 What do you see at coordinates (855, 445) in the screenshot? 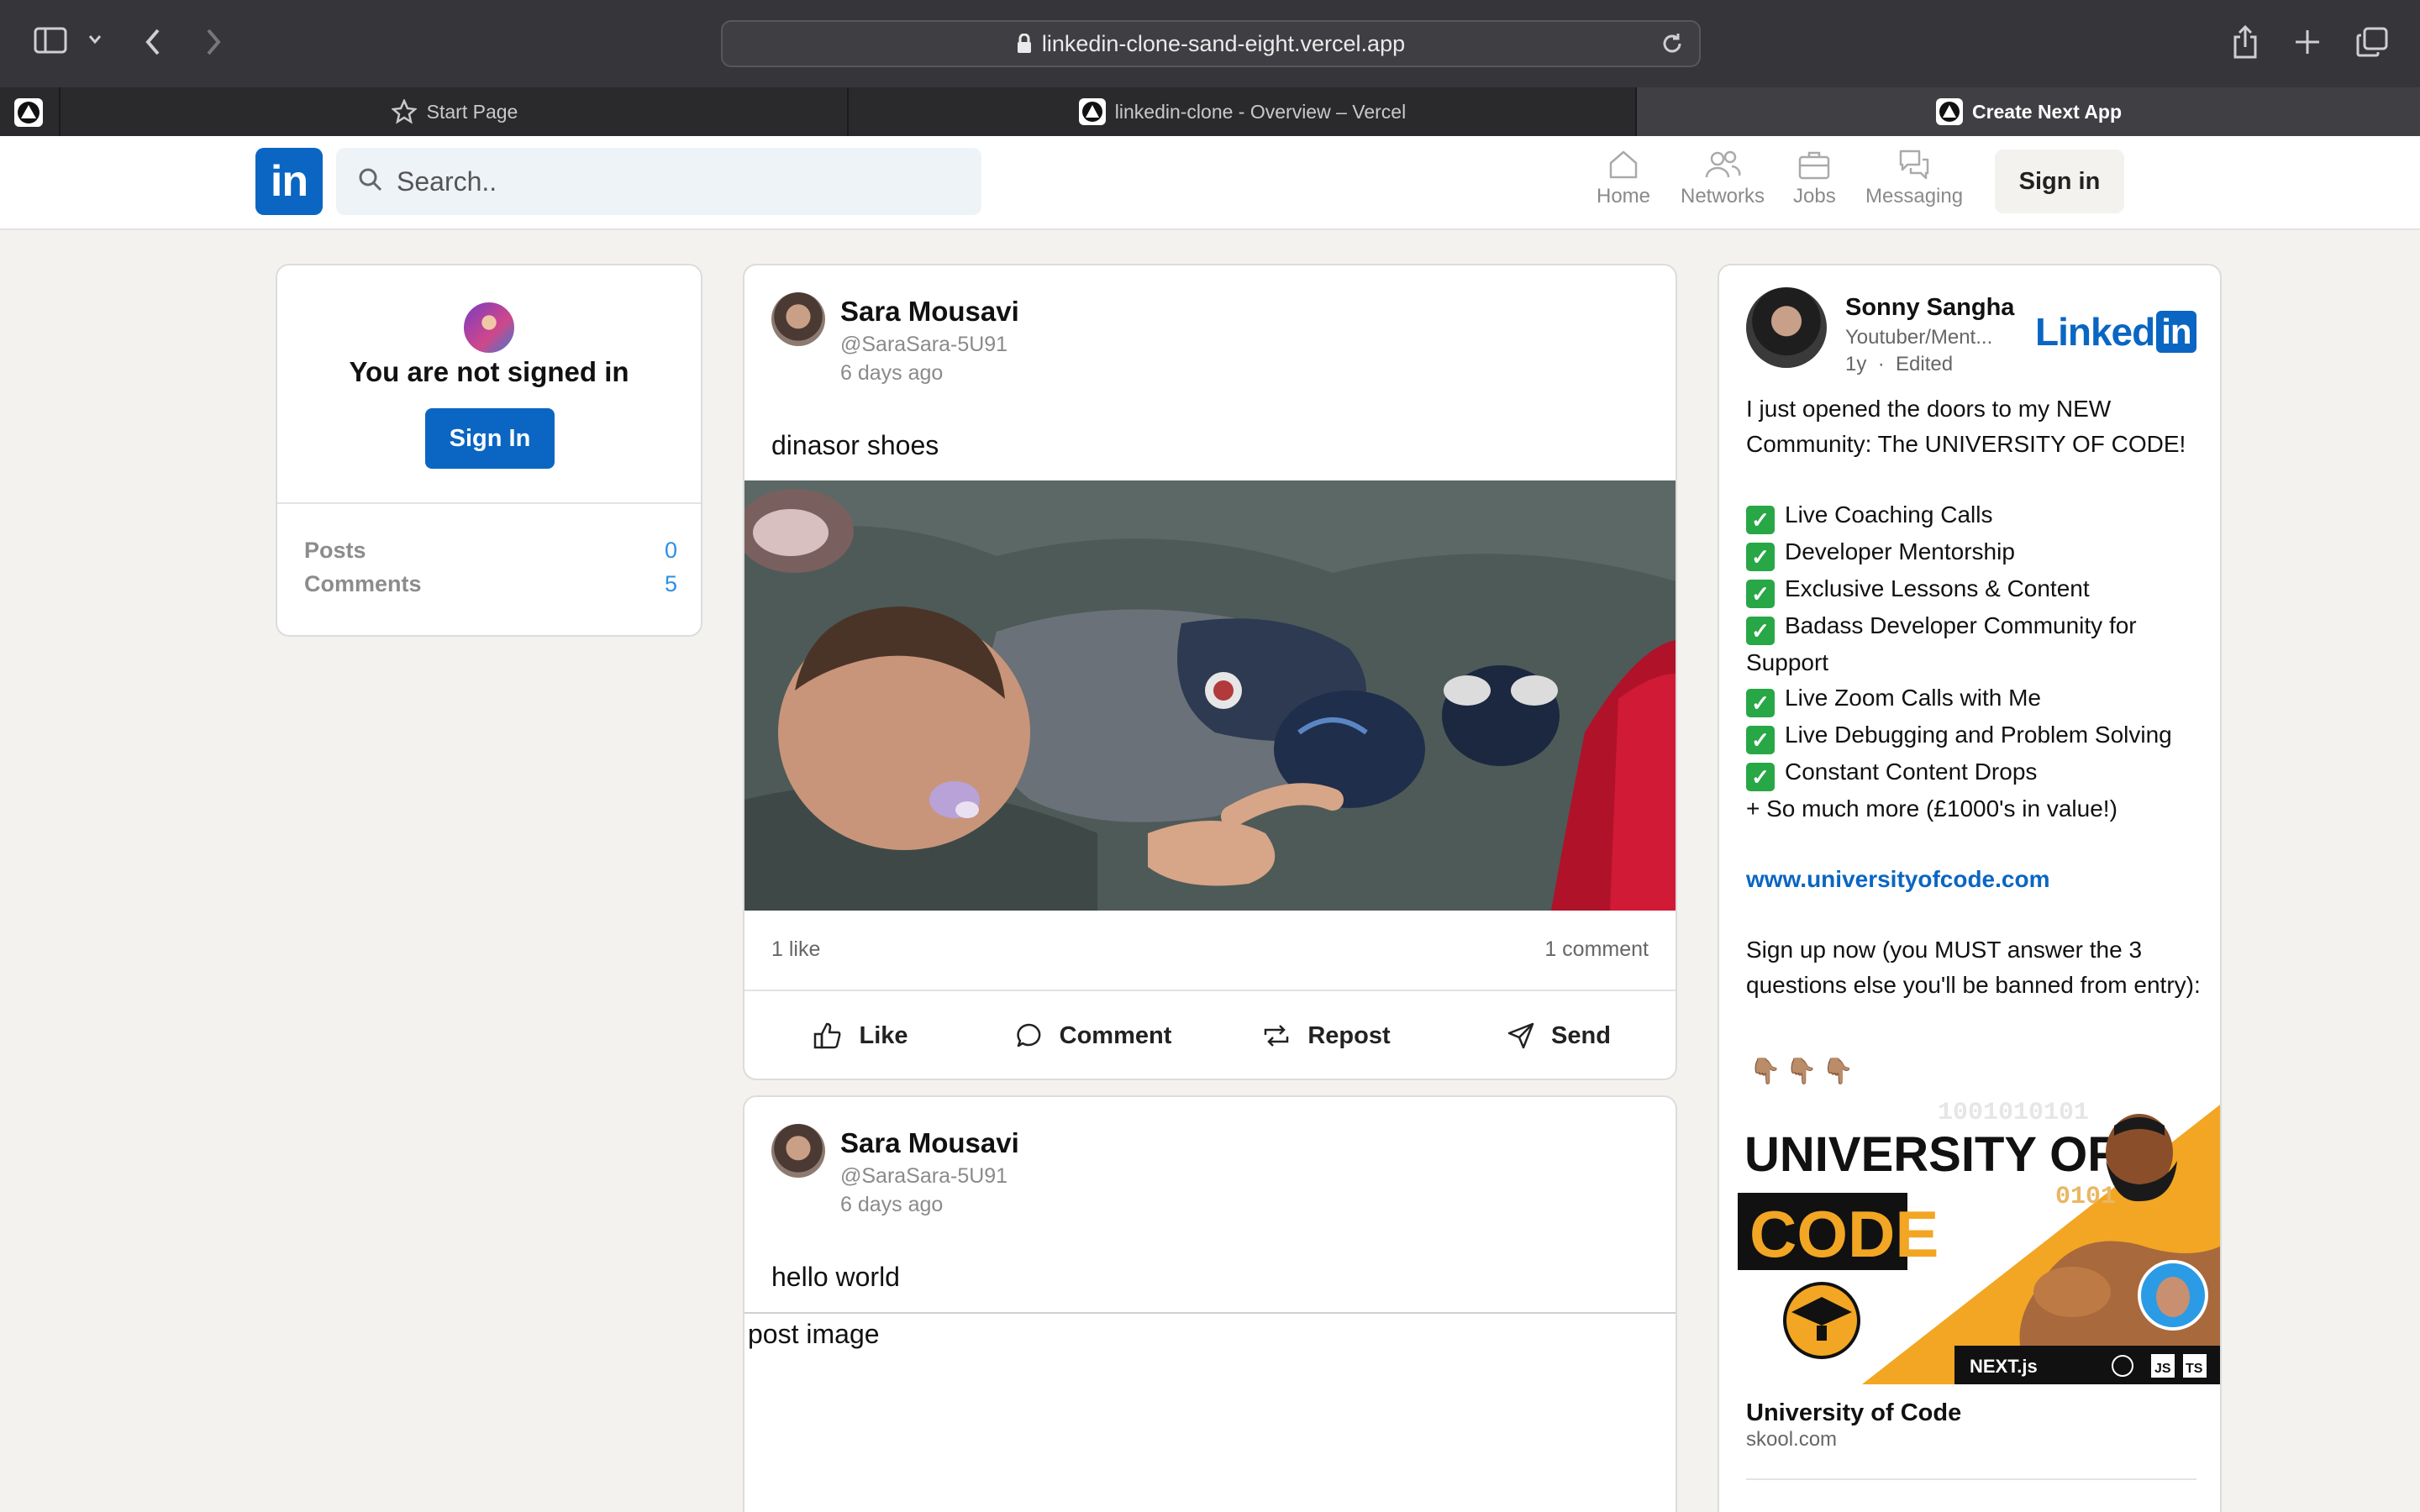
I see `post-text: dinasor shoes` at bounding box center [855, 445].